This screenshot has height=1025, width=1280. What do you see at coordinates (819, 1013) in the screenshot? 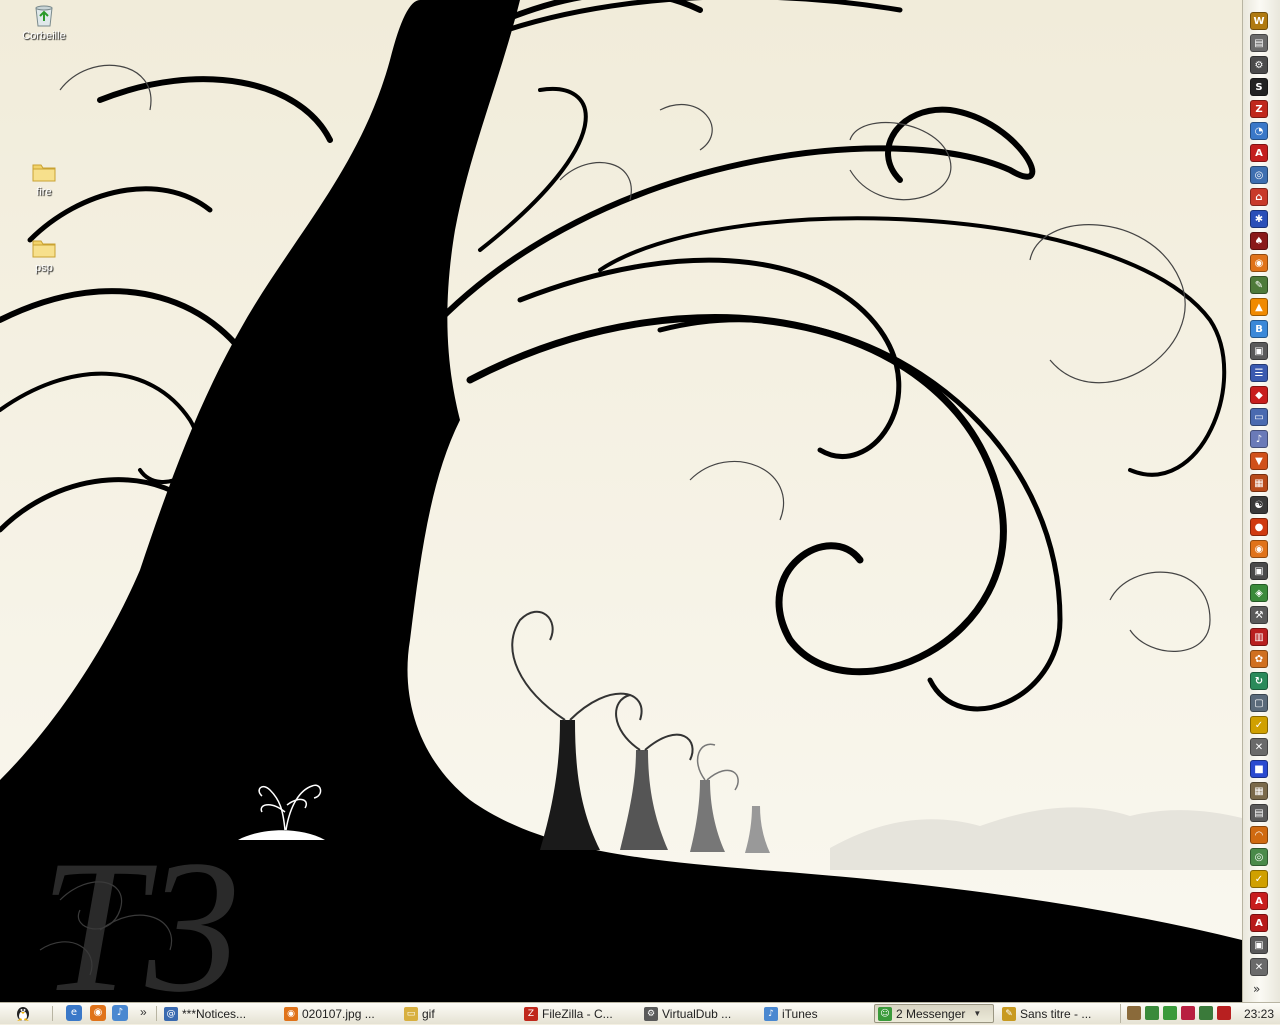
I see `taskbar-button: ♪ iTunes` at bounding box center [819, 1013].